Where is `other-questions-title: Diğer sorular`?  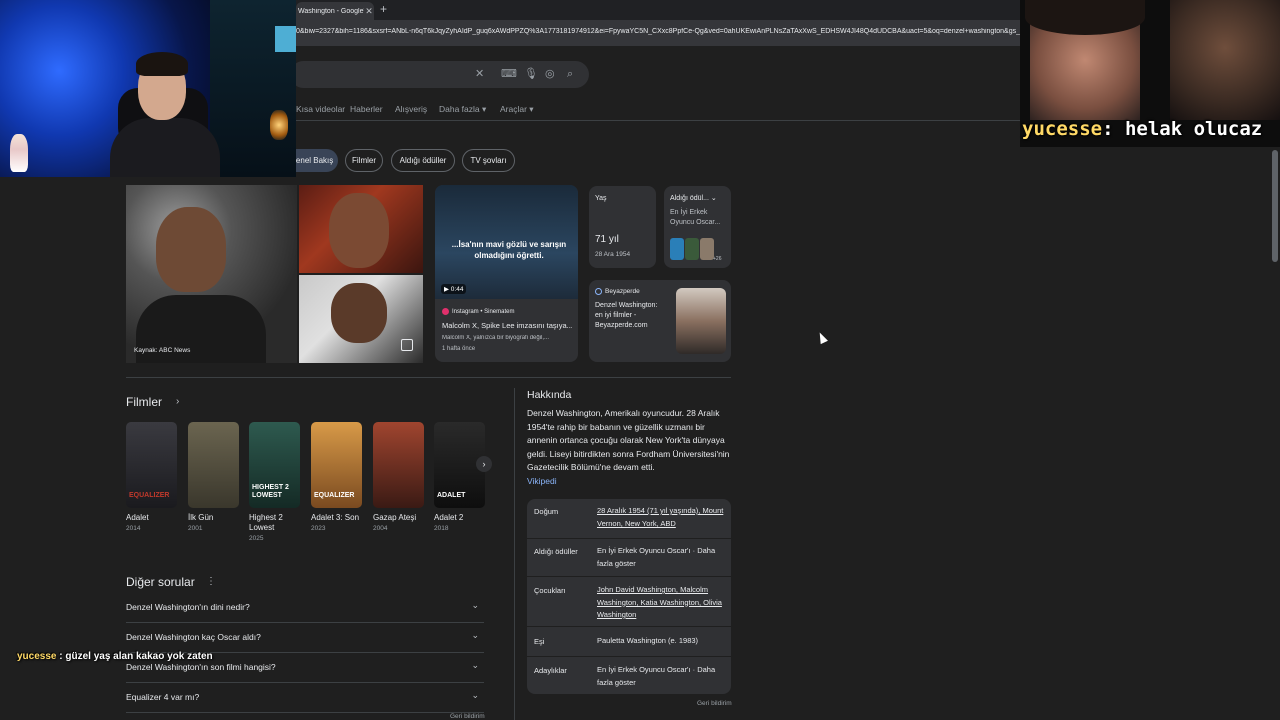
other-questions-title: Diğer sorular is located at coordinates (160, 582).